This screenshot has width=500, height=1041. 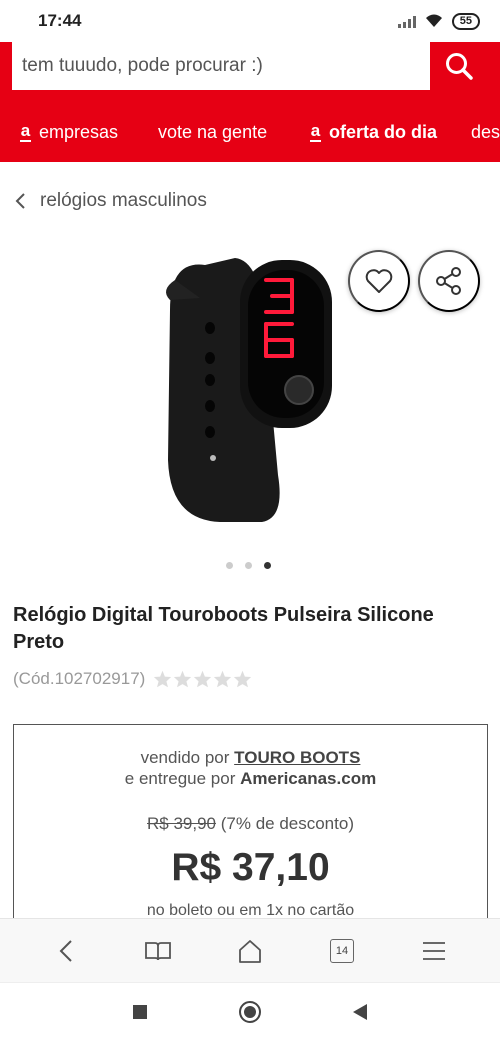 What do you see at coordinates (308, 778) in the screenshot?
I see `deliverer-name: Americanas.com` at bounding box center [308, 778].